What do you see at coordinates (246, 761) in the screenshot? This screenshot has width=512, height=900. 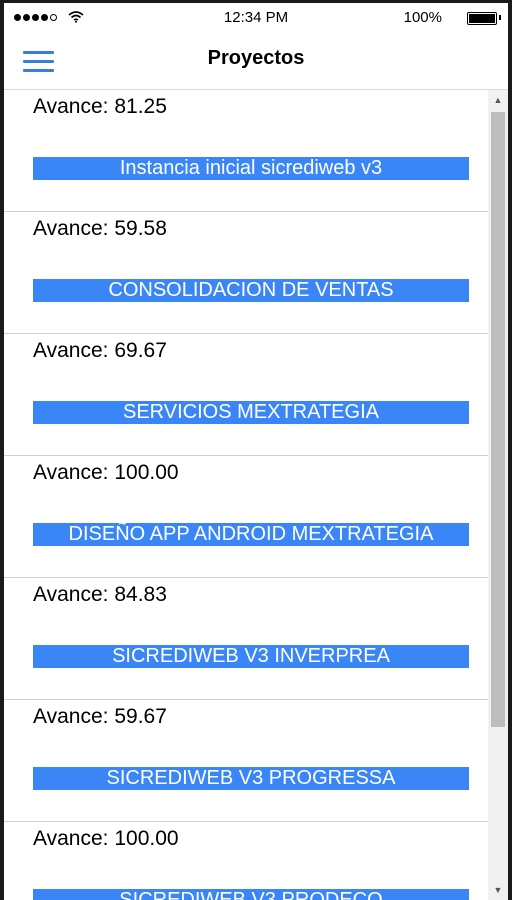 I see `project-item: Avance: 59.67 SICREDIWEB V3 PROGRESSA` at bounding box center [246, 761].